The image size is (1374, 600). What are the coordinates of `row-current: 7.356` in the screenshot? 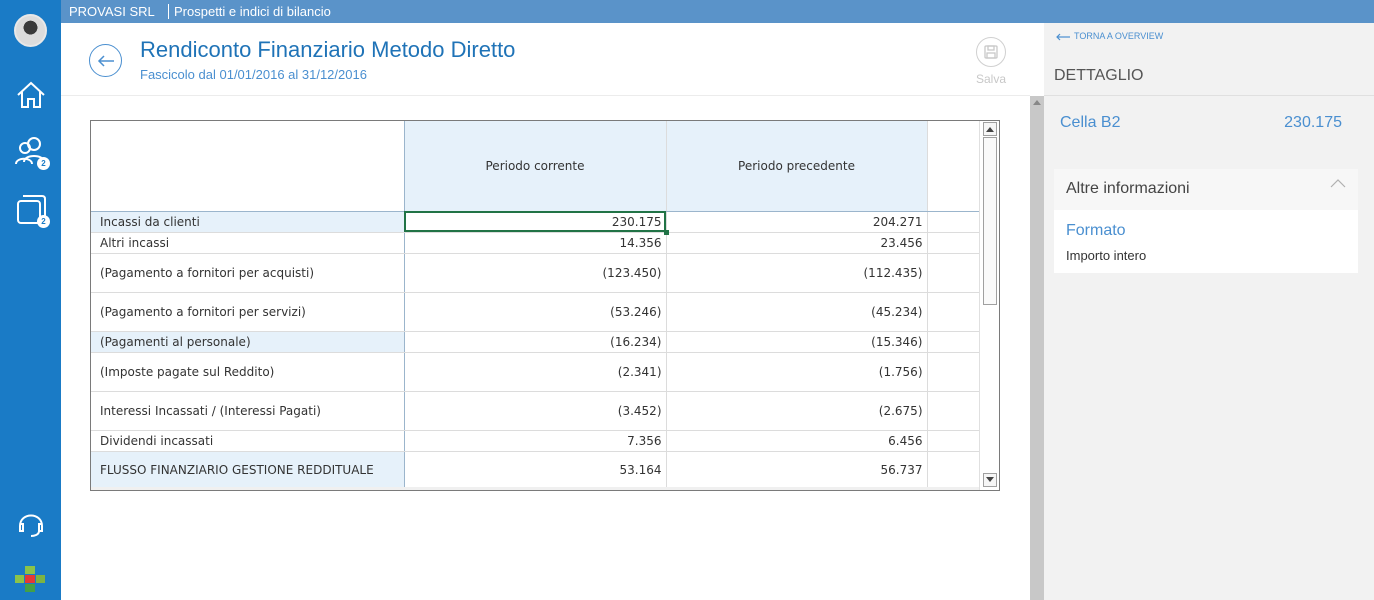 It's located at (535, 441).